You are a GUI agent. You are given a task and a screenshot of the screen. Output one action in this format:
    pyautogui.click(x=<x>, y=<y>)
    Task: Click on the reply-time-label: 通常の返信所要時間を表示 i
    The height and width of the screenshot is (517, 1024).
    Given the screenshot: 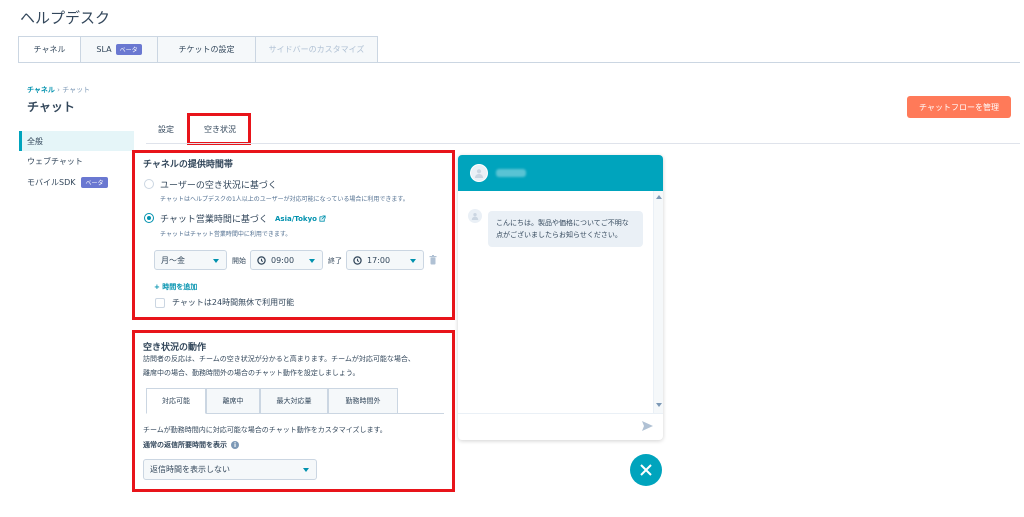 What is the action you would take?
    pyautogui.click(x=191, y=445)
    